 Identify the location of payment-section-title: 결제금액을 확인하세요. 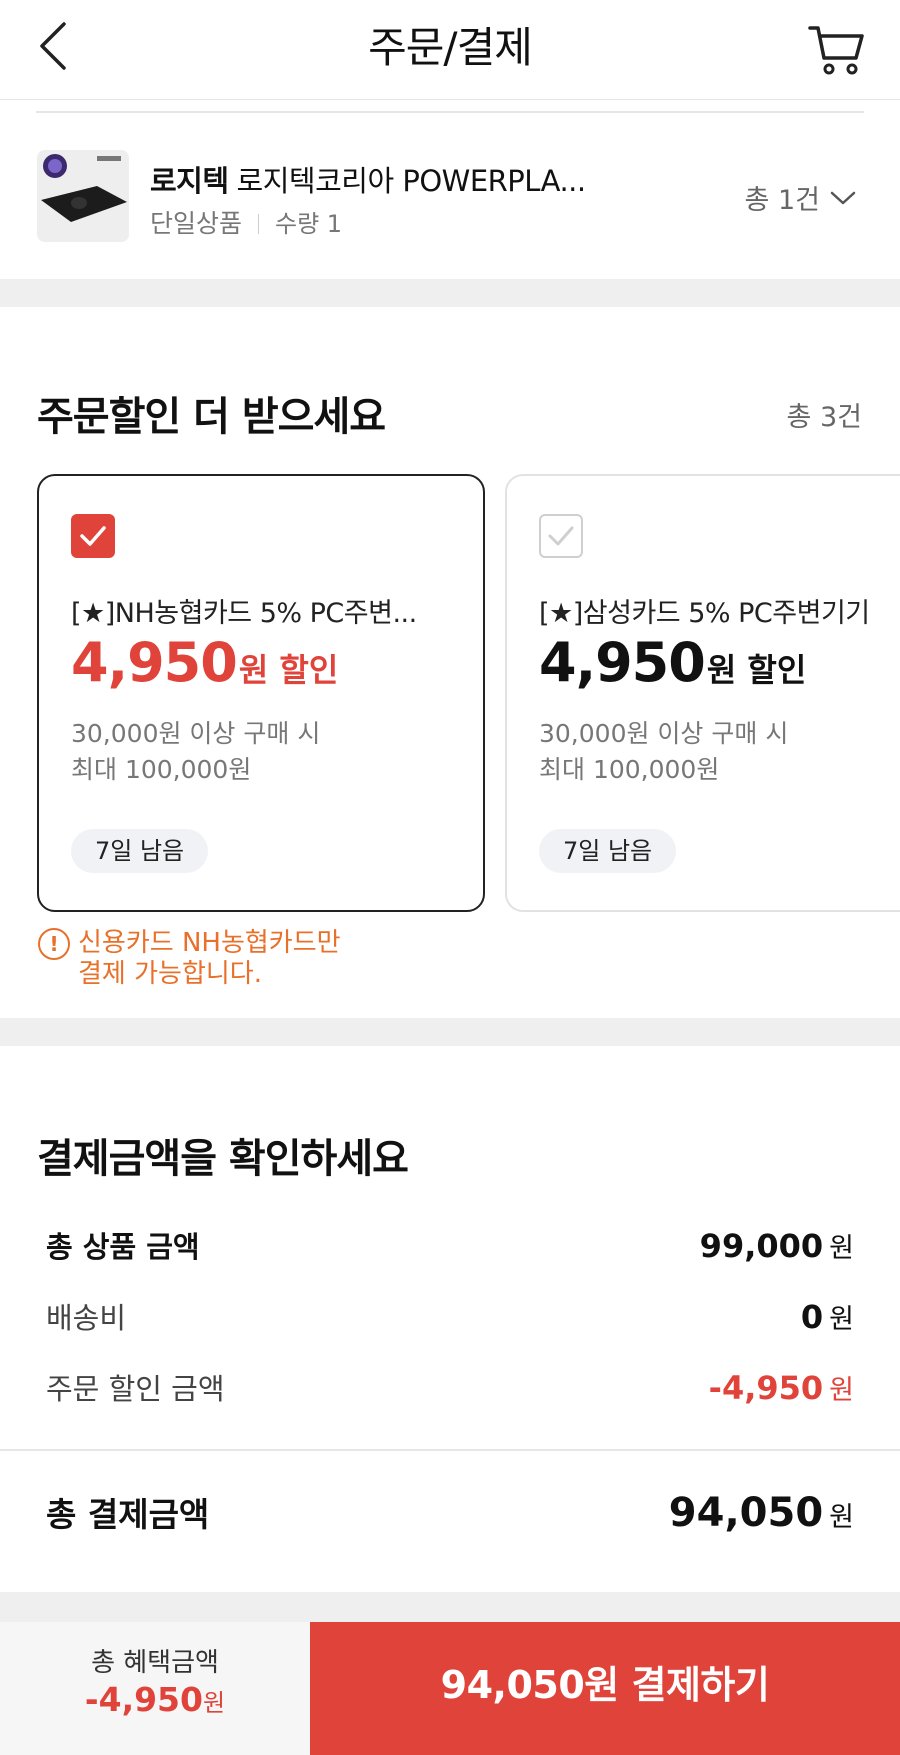
(223, 1159).